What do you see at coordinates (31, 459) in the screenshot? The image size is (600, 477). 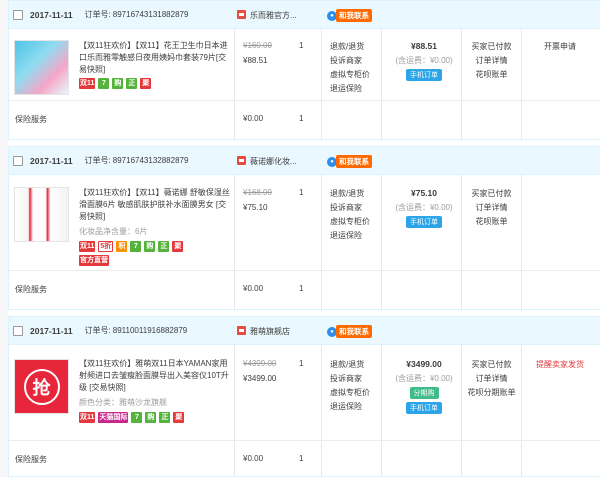 I see `insurance-label: 保险服务` at bounding box center [31, 459].